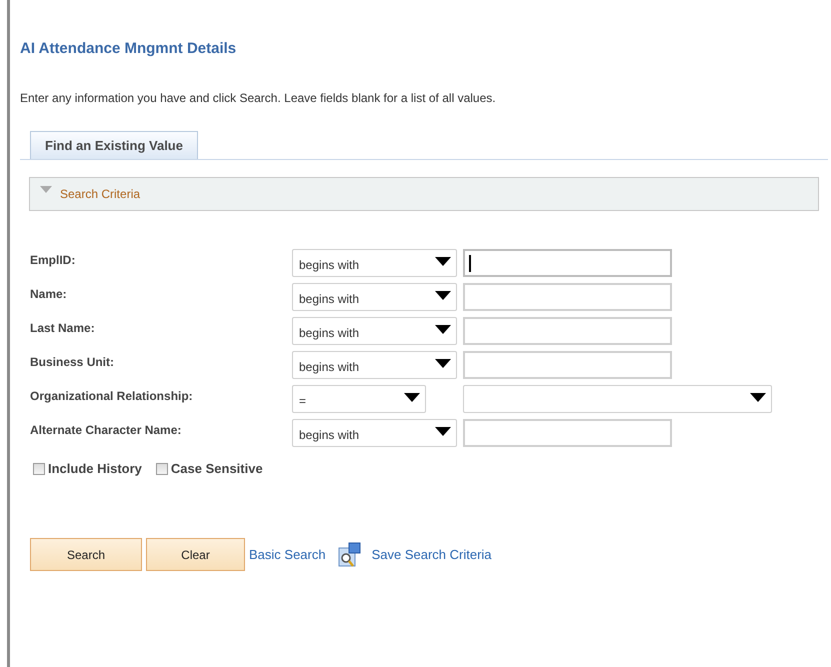 This screenshot has width=831, height=667. Describe the element at coordinates (129, 48) in the screenshot. I see `page-title: AI Attendance Mngmnt Details` at that location.